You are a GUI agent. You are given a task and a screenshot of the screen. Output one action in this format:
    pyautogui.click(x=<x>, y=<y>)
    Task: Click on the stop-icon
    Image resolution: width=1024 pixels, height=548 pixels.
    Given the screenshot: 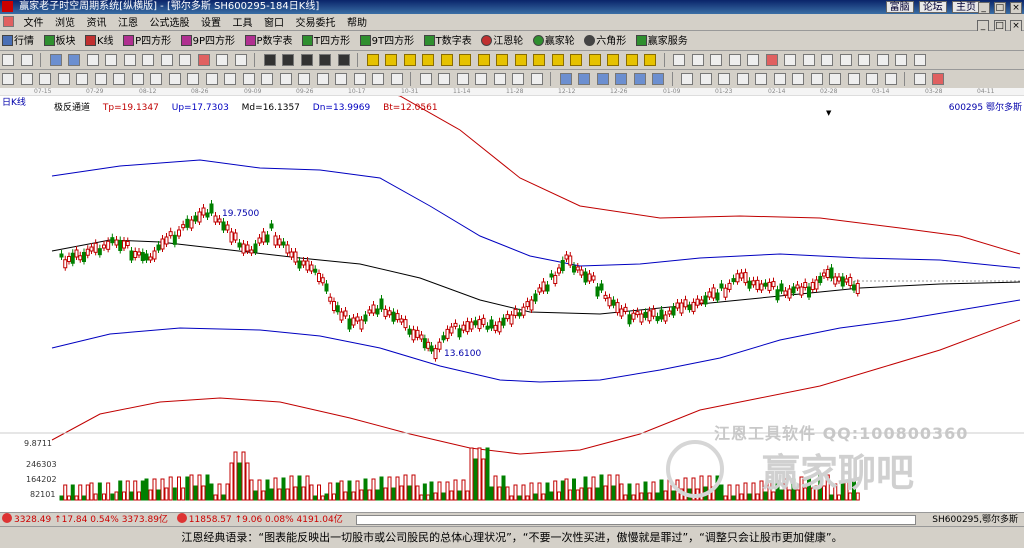 What is the action you would take?
    pyautogui.click(x=203, y=60)
    